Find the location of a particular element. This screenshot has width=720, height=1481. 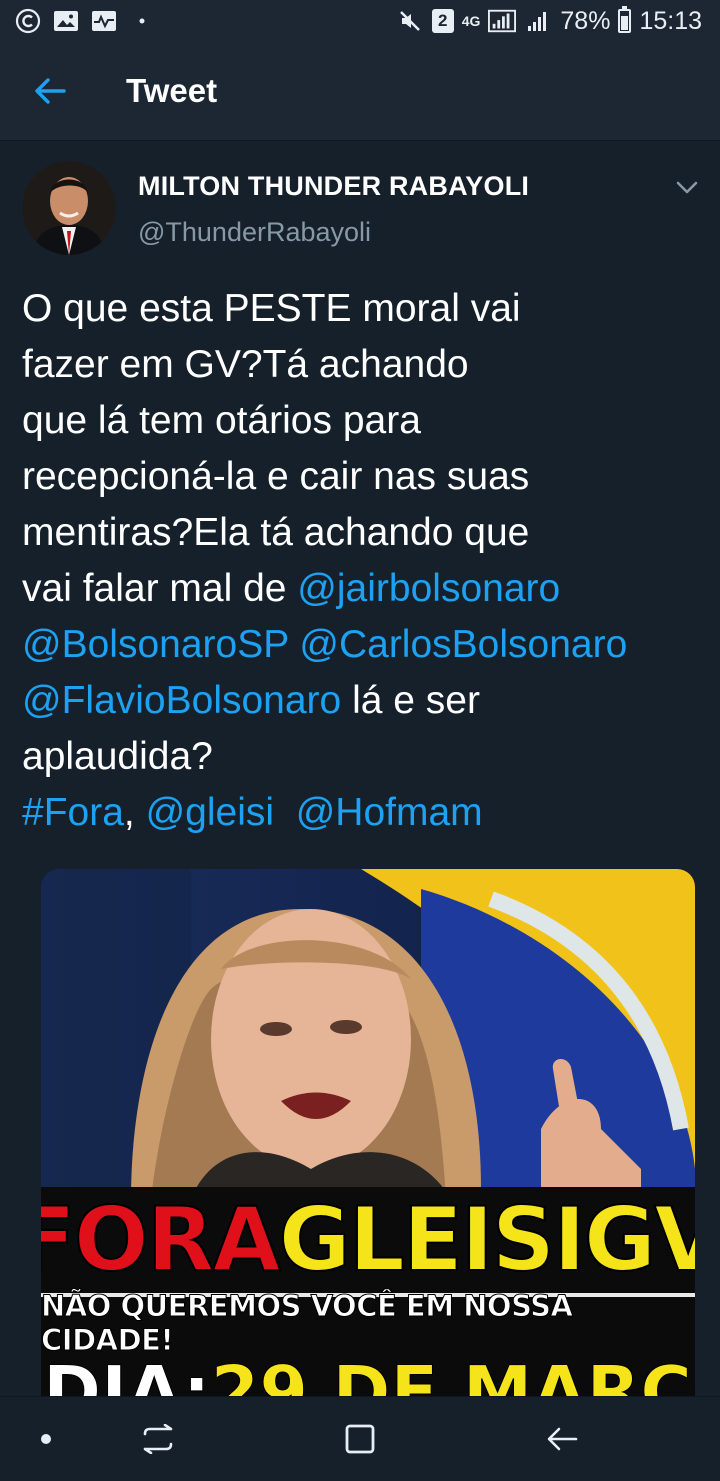

banner-date: DIA:29 DE MARÇO is located at coordinates (368, 1374).